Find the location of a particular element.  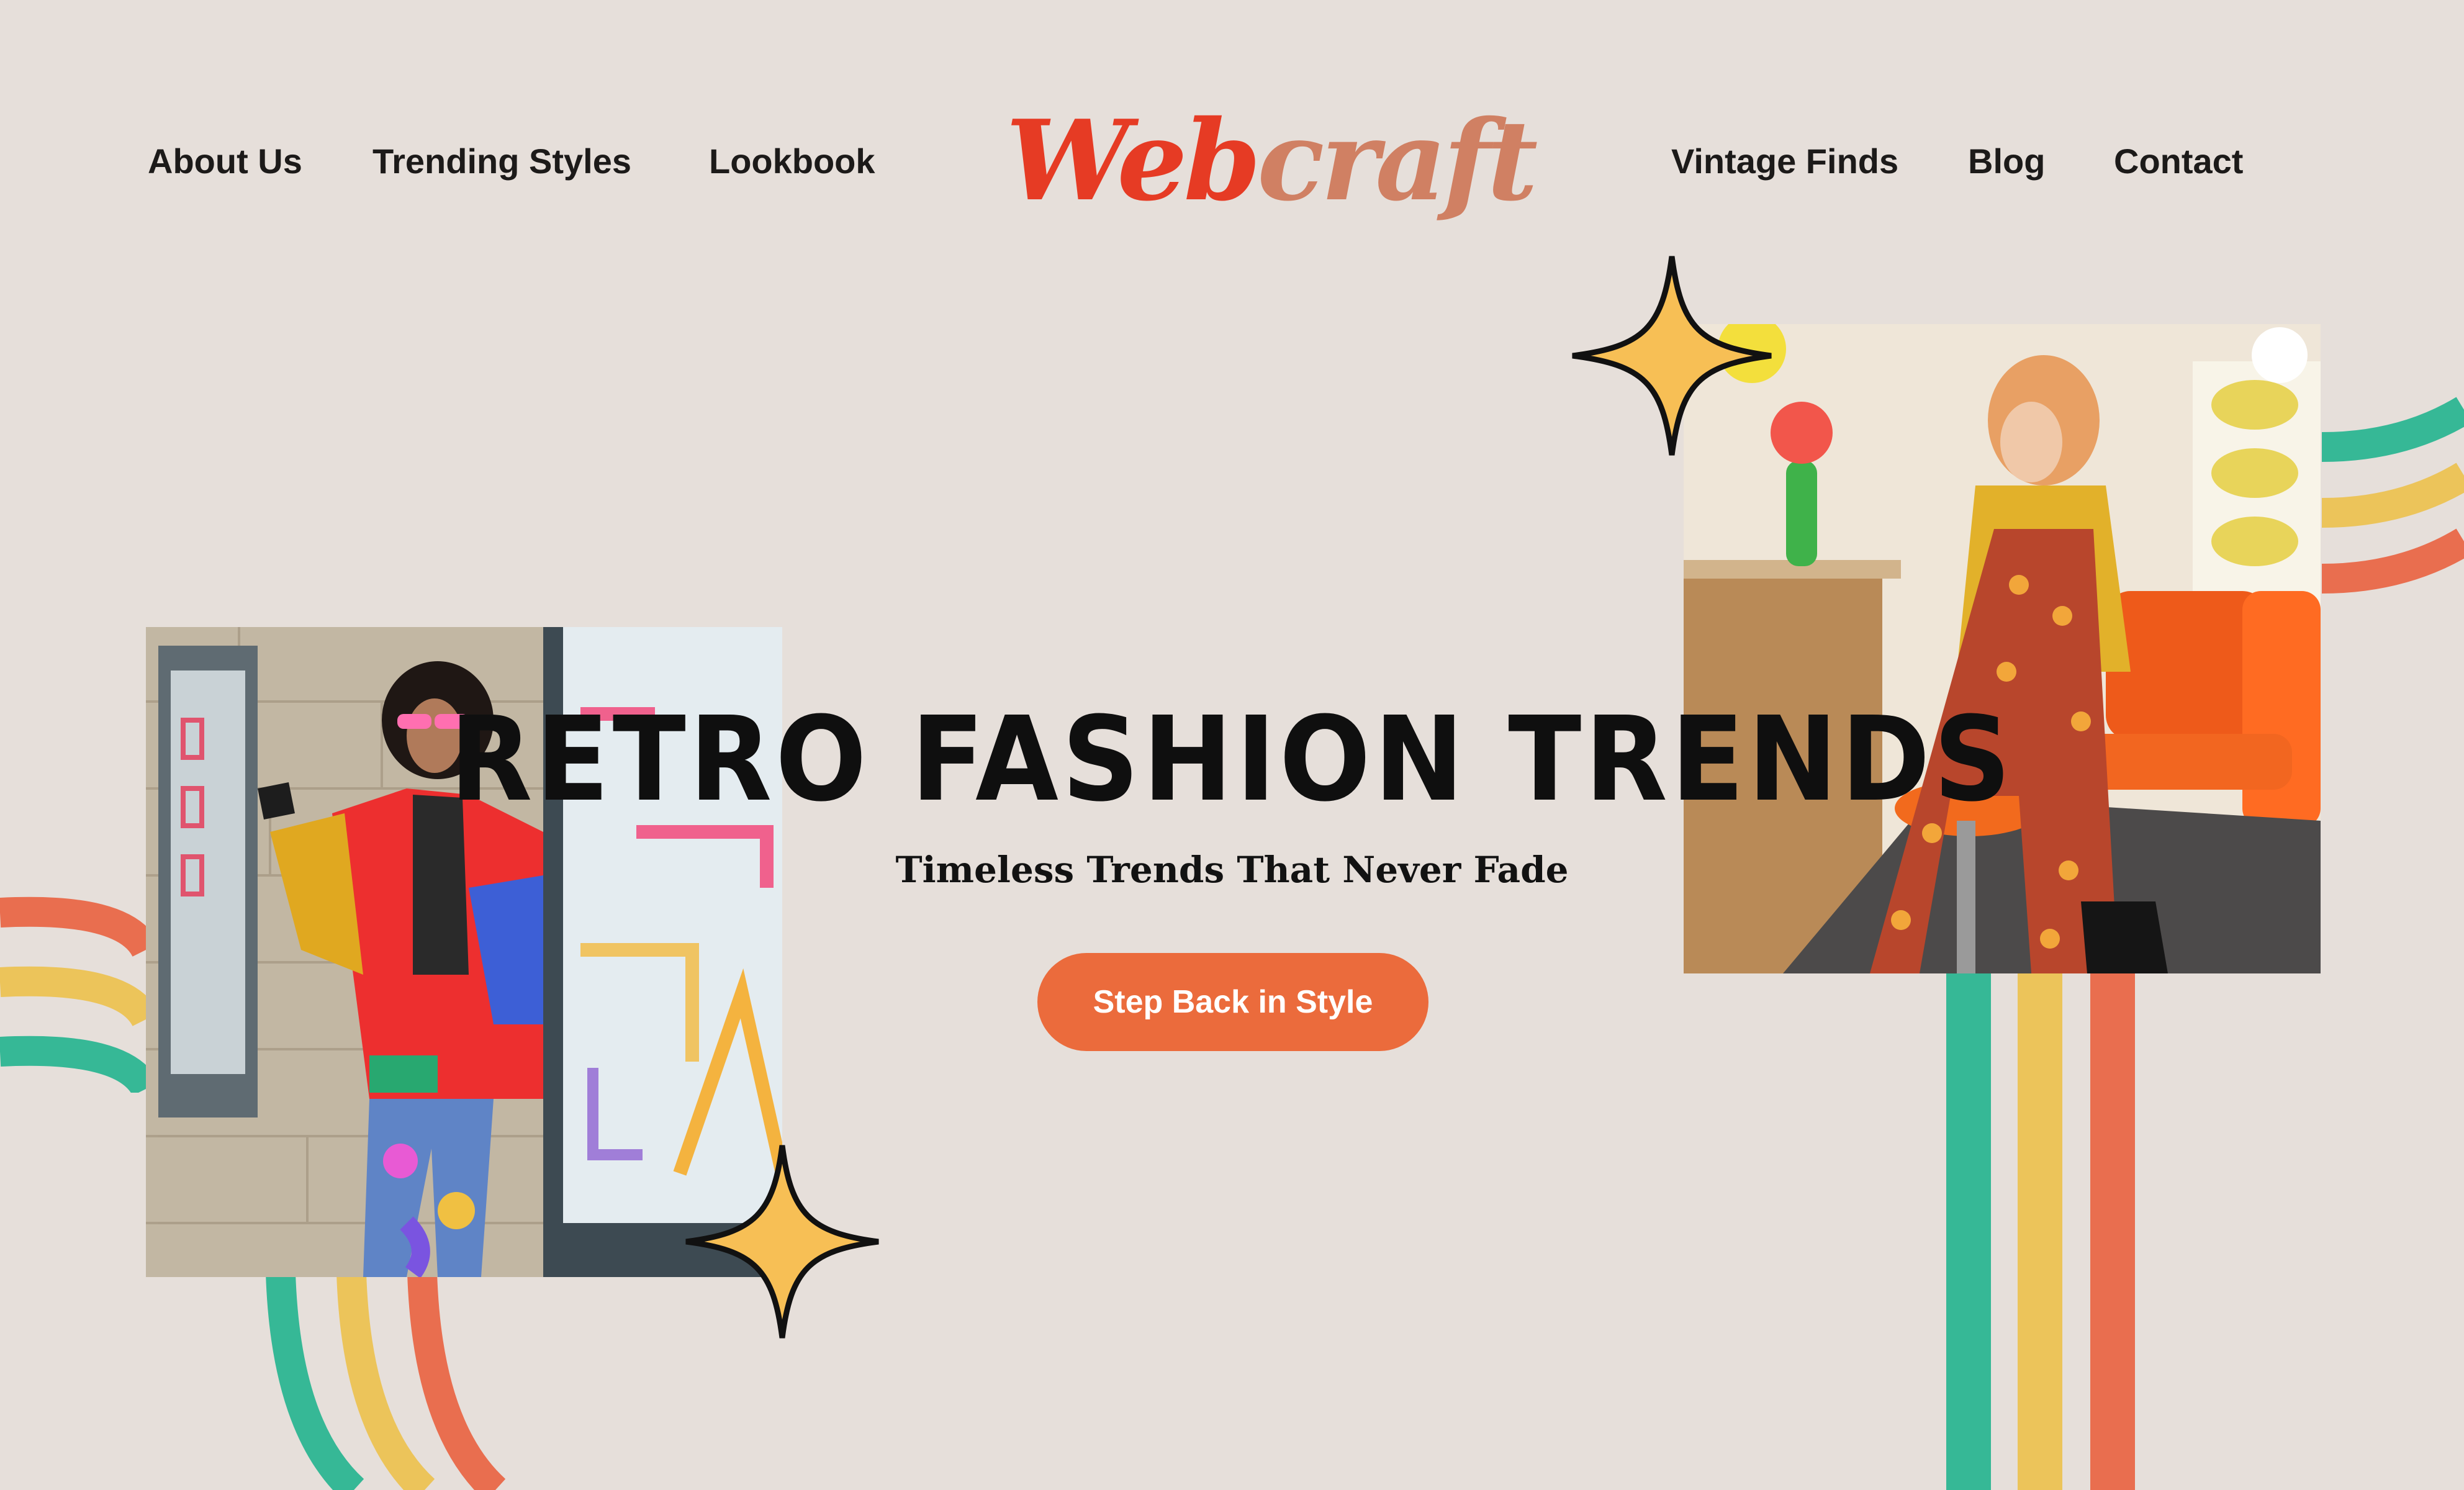

bottom-left-stripes-decoration is located at coordinates (386, 1381).